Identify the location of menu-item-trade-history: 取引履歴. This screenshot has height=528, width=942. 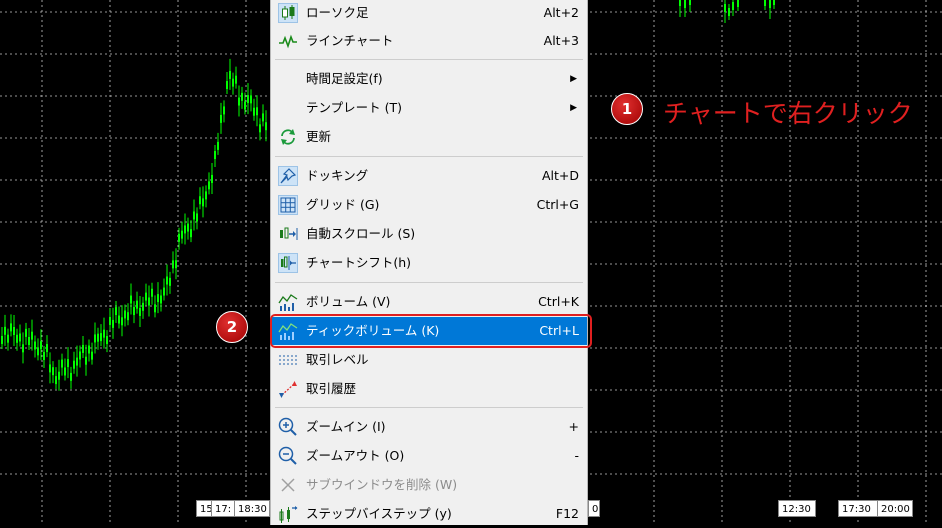
(429, 389).